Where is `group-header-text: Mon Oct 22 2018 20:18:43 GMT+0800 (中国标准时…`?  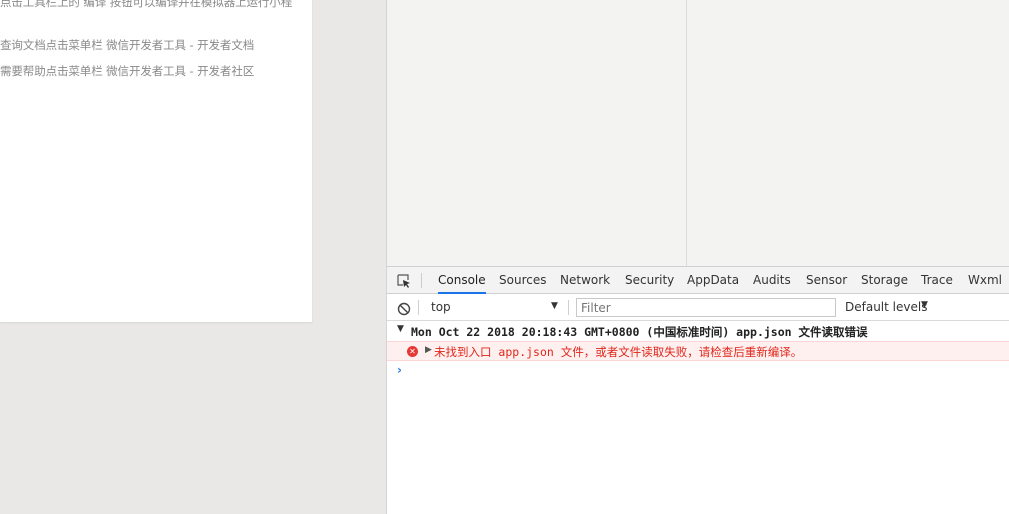 group-header-text: Mon Oct 22 2018 20:18:43 GMT+0800 (中国标准时… is located at coordinates (639, 332).